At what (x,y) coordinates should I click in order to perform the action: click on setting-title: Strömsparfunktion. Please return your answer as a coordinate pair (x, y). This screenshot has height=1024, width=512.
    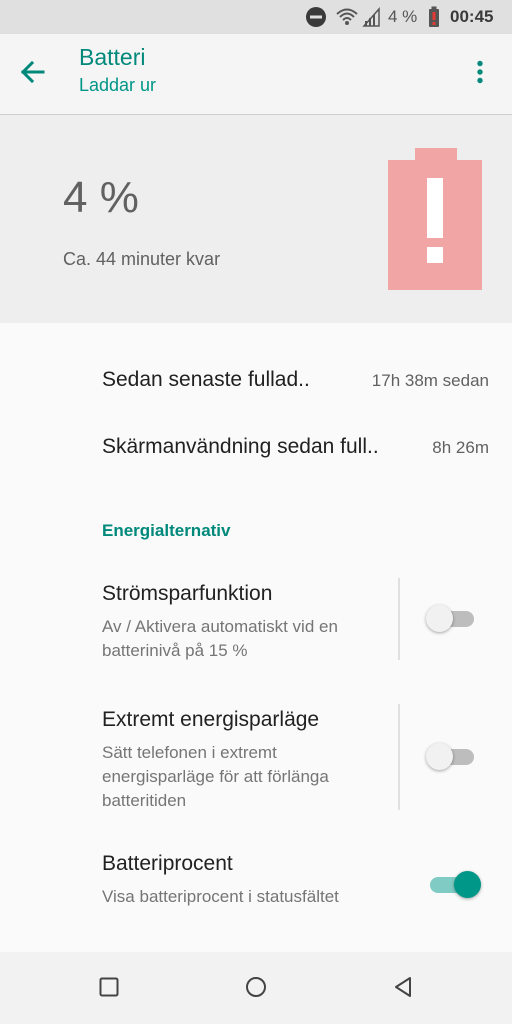
    Looking at the image, I should click on (187, 593).